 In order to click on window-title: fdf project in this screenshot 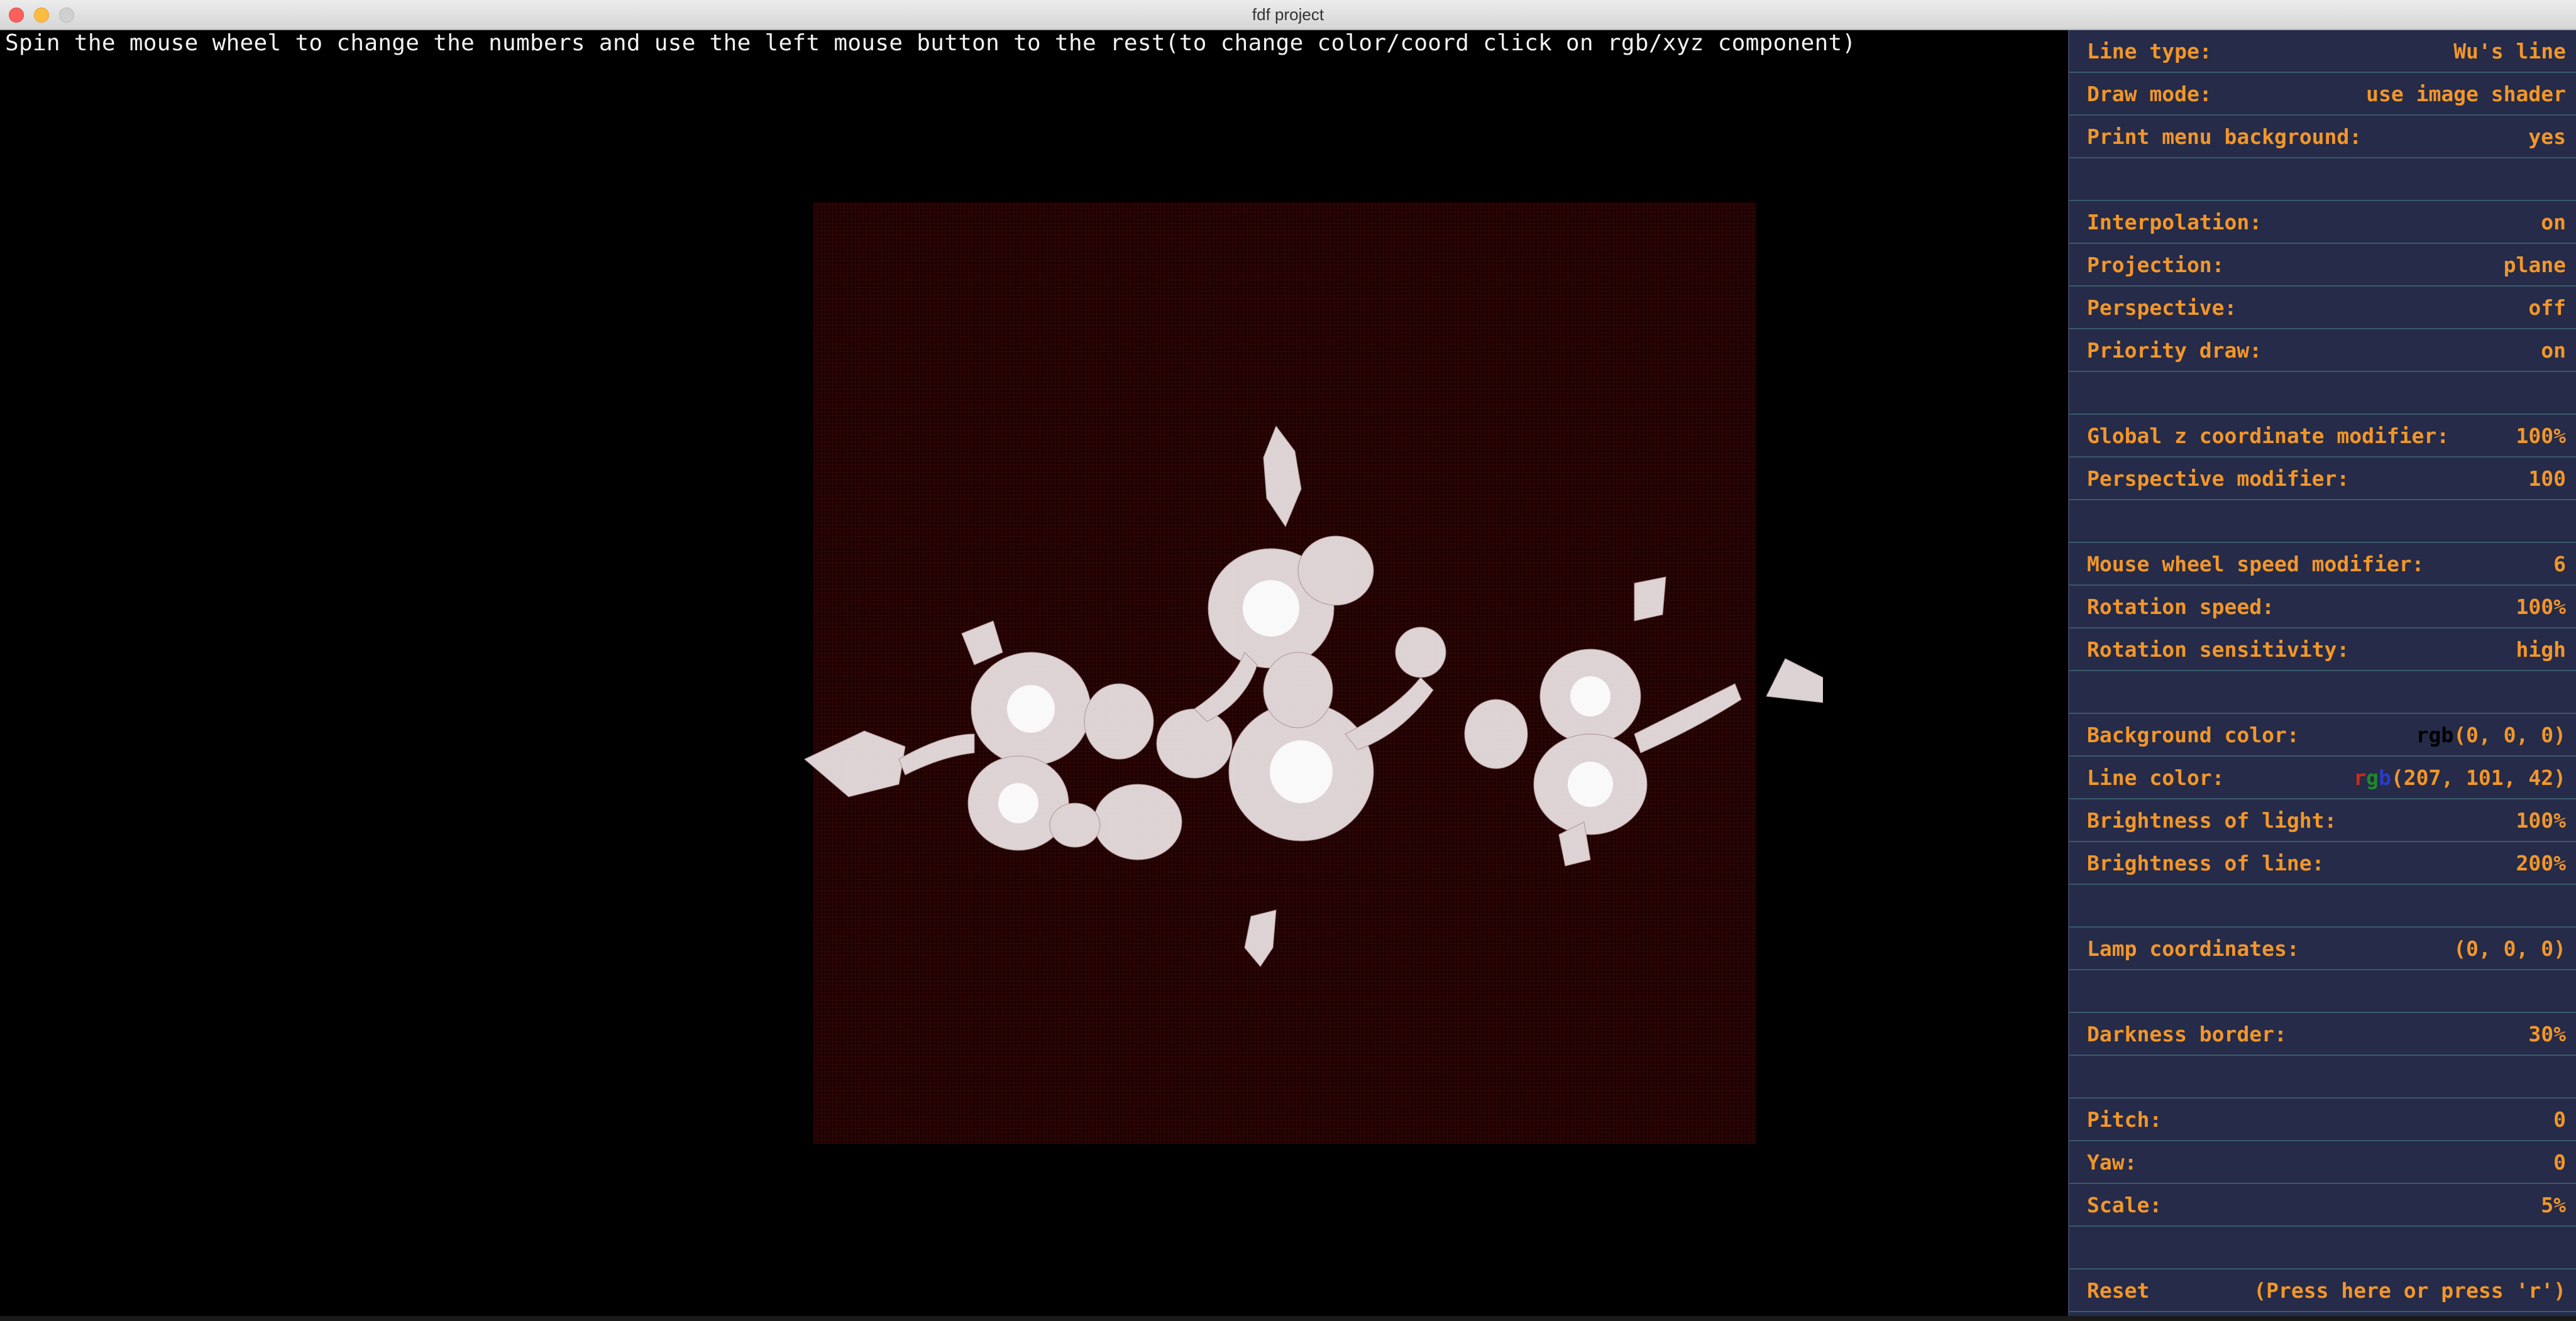, I will do `click(1288, 15)`.